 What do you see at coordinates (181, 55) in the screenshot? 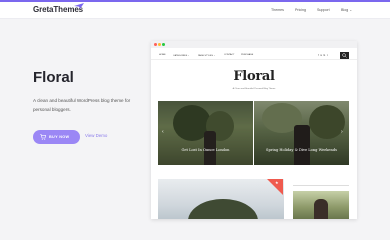
I see `preview-nav-categories: CATEGORIES ⌄` at bounding box center [181, 55].